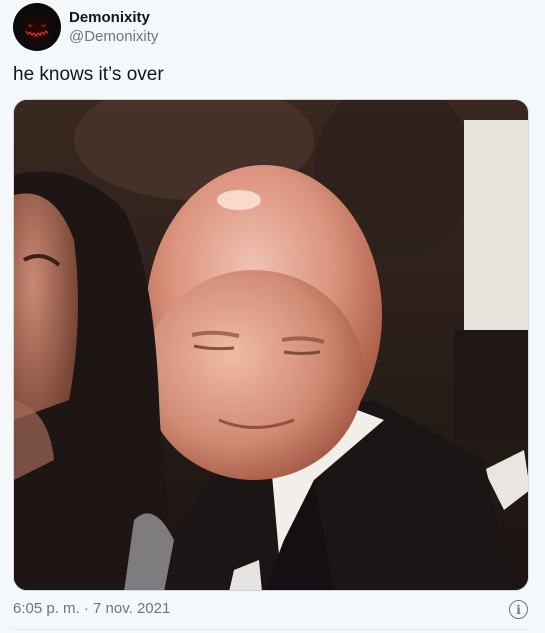  What do you see at coordinates (518, 609) in the screenshot?
I see `info-icon: i` at bounding box center [518, 609].